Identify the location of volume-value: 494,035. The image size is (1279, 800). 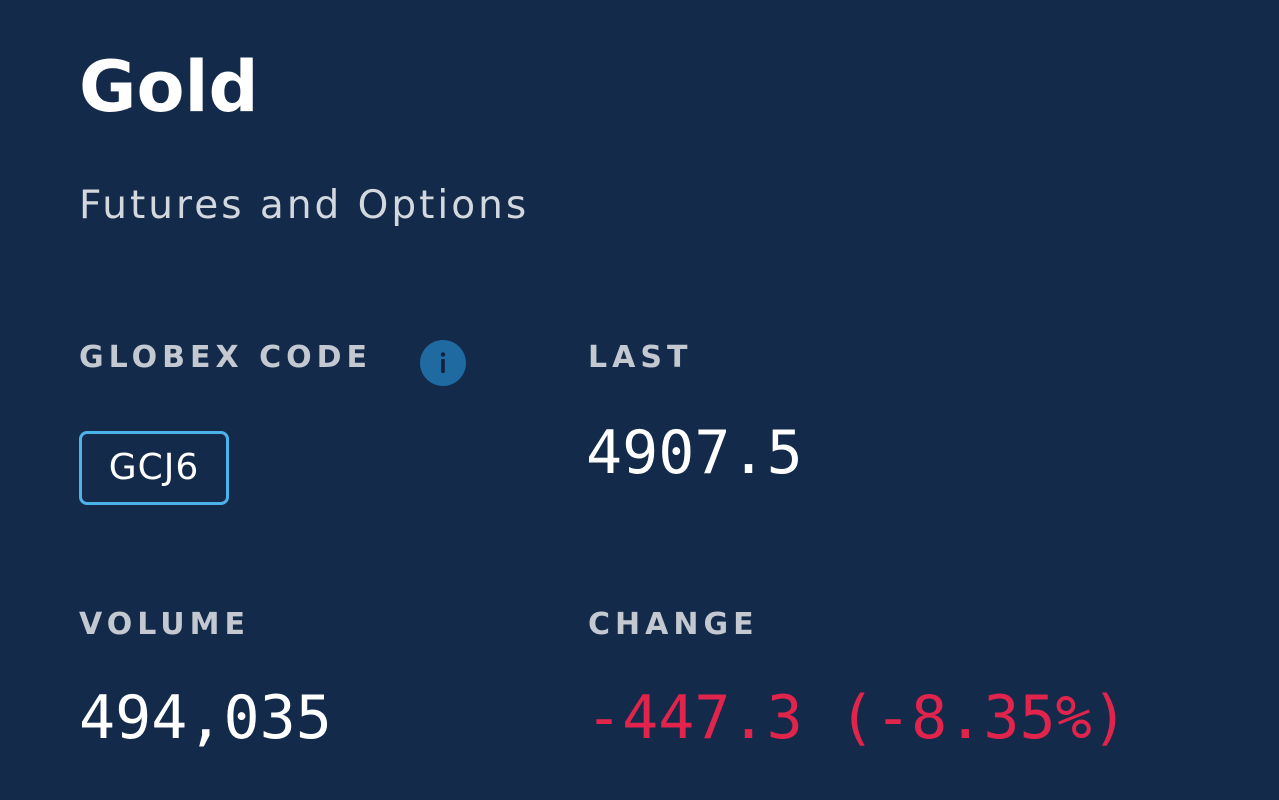
(205, 718).